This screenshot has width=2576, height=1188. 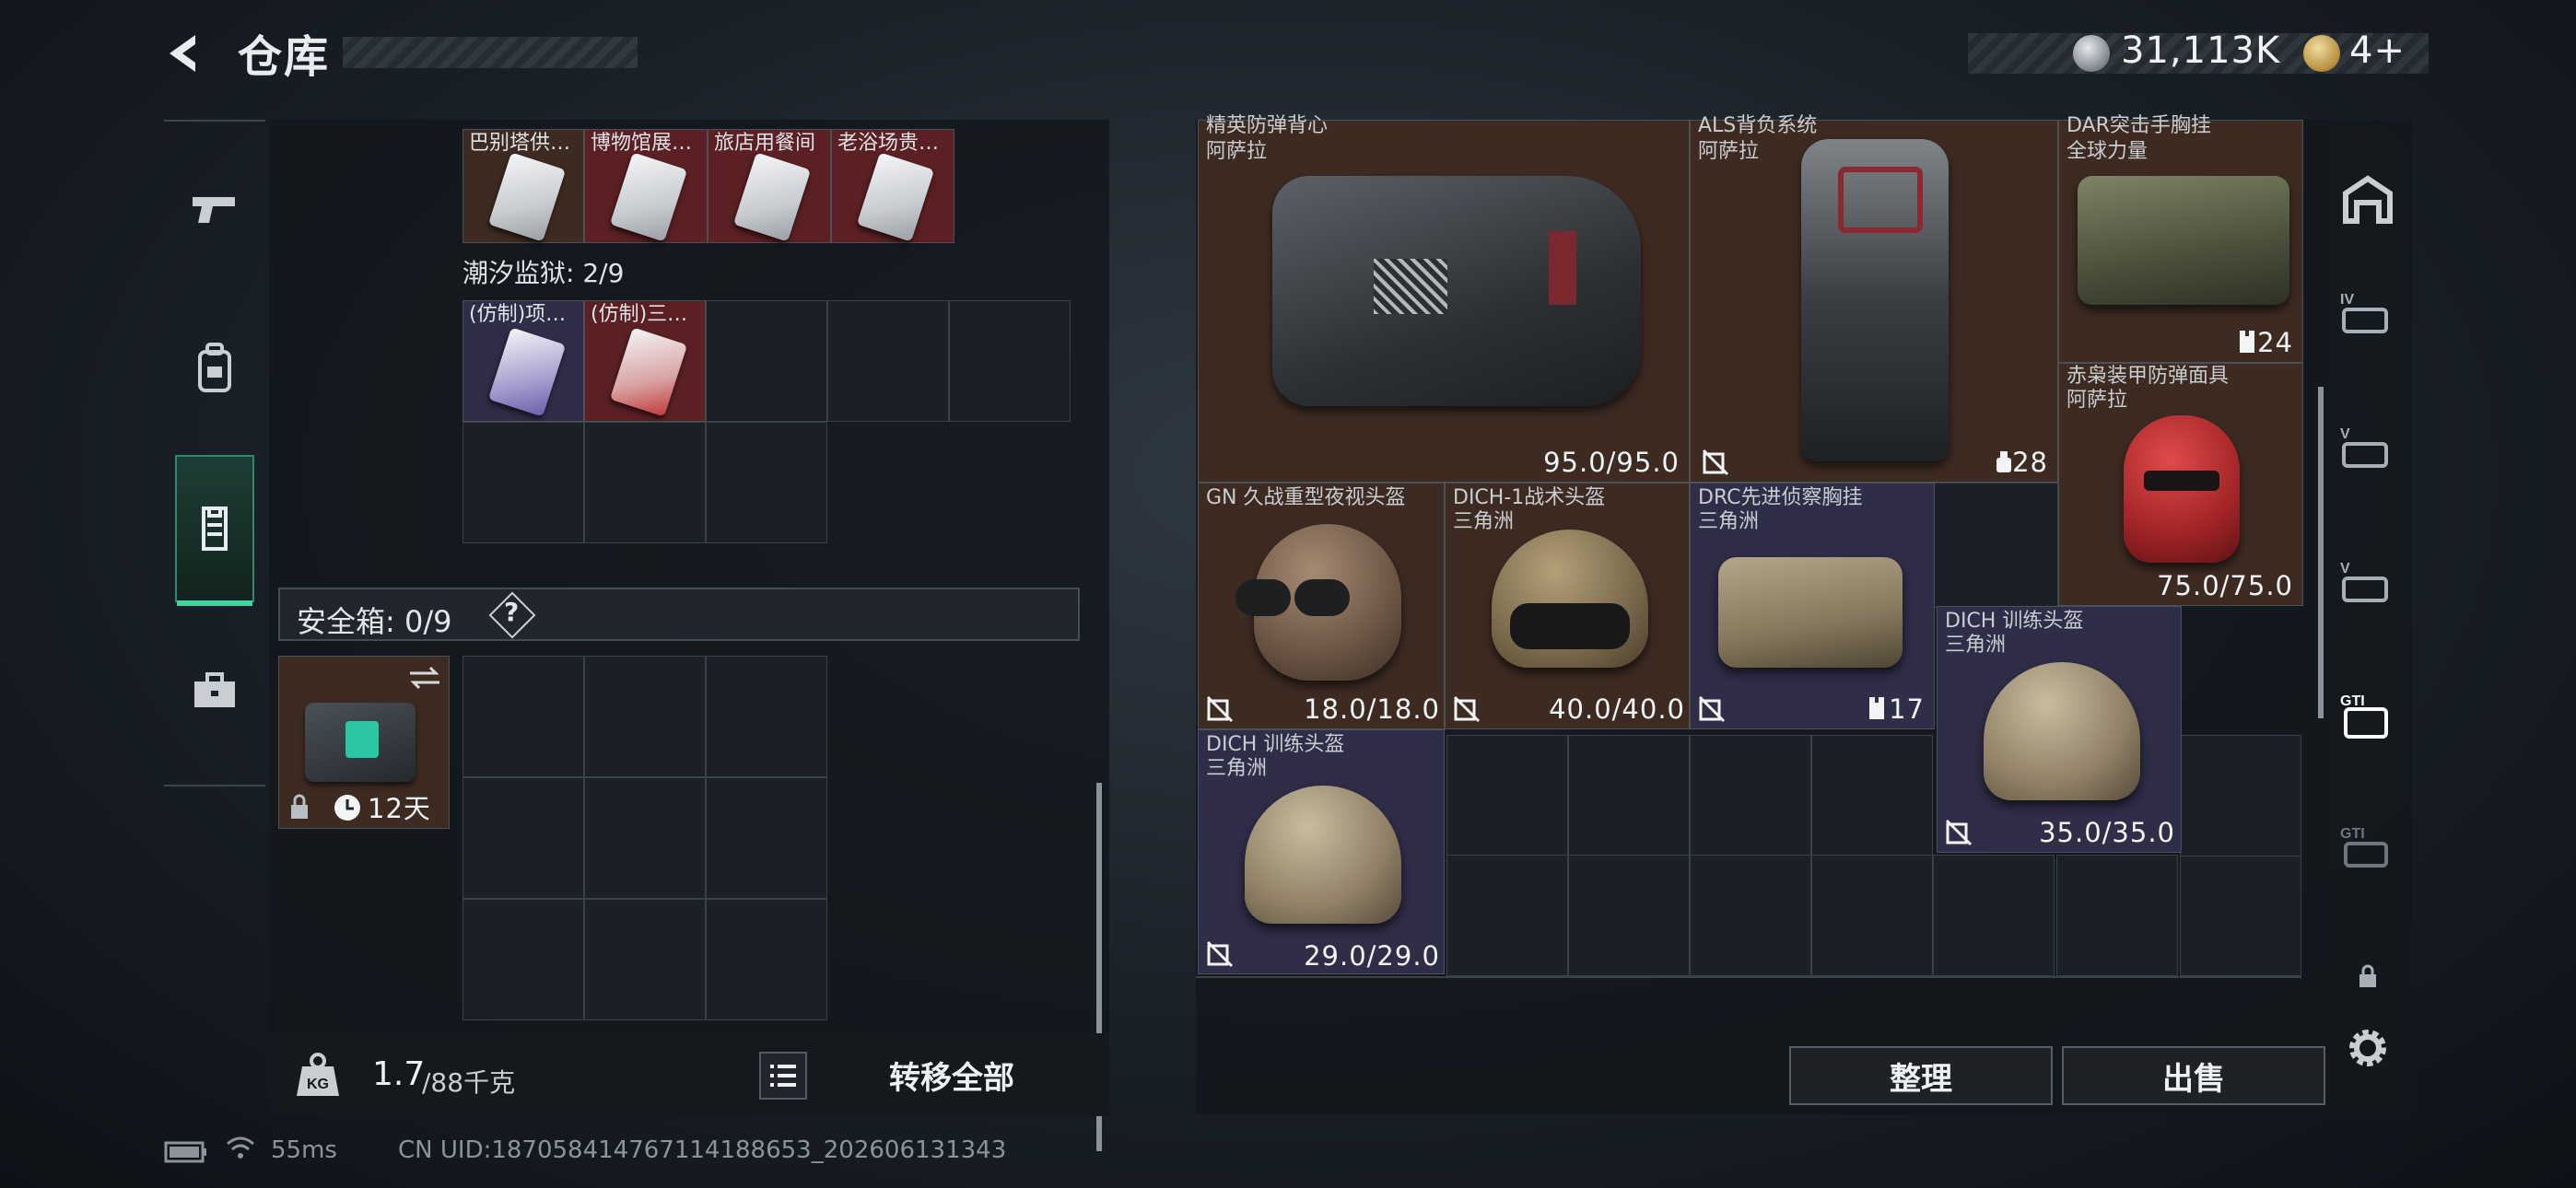 What do you see at coordinates (783, 1076) in the screenshot?
I see `list-view-button` at bounding box center [783, 1076].